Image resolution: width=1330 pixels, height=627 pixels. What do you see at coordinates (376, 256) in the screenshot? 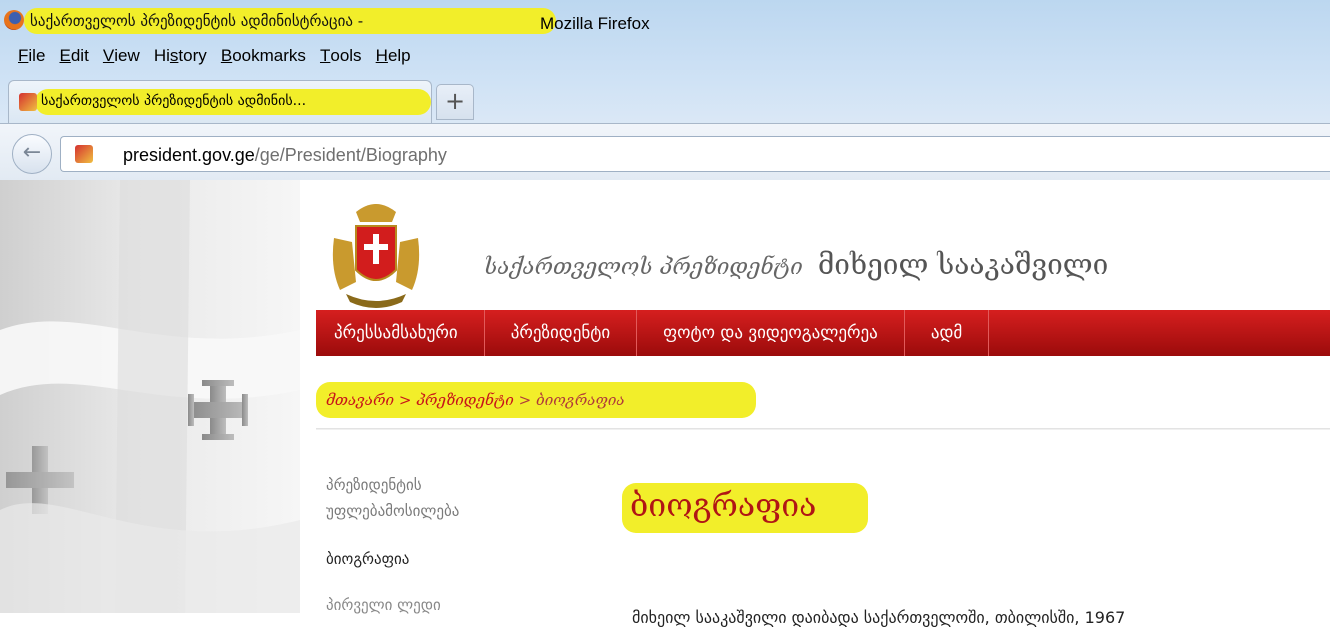
I see `coat-of-arms-logo` at bounding box center [376, 256].